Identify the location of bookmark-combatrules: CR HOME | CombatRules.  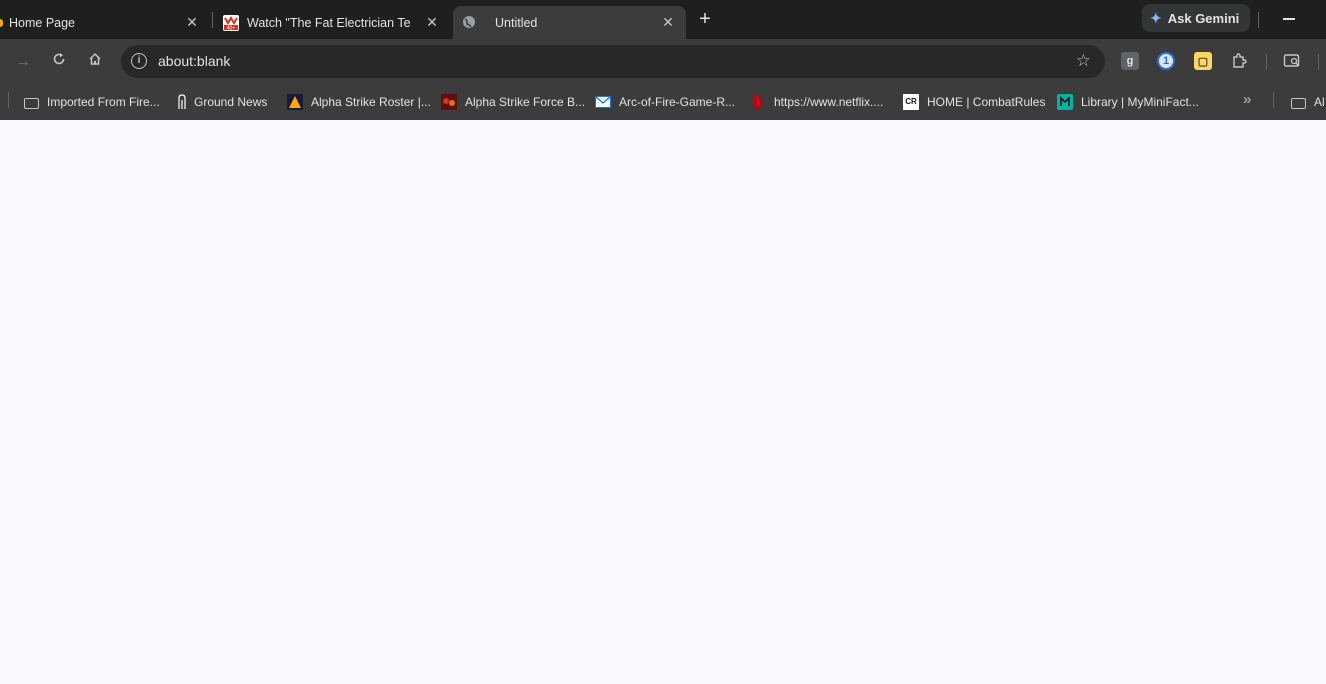
(974, 102).